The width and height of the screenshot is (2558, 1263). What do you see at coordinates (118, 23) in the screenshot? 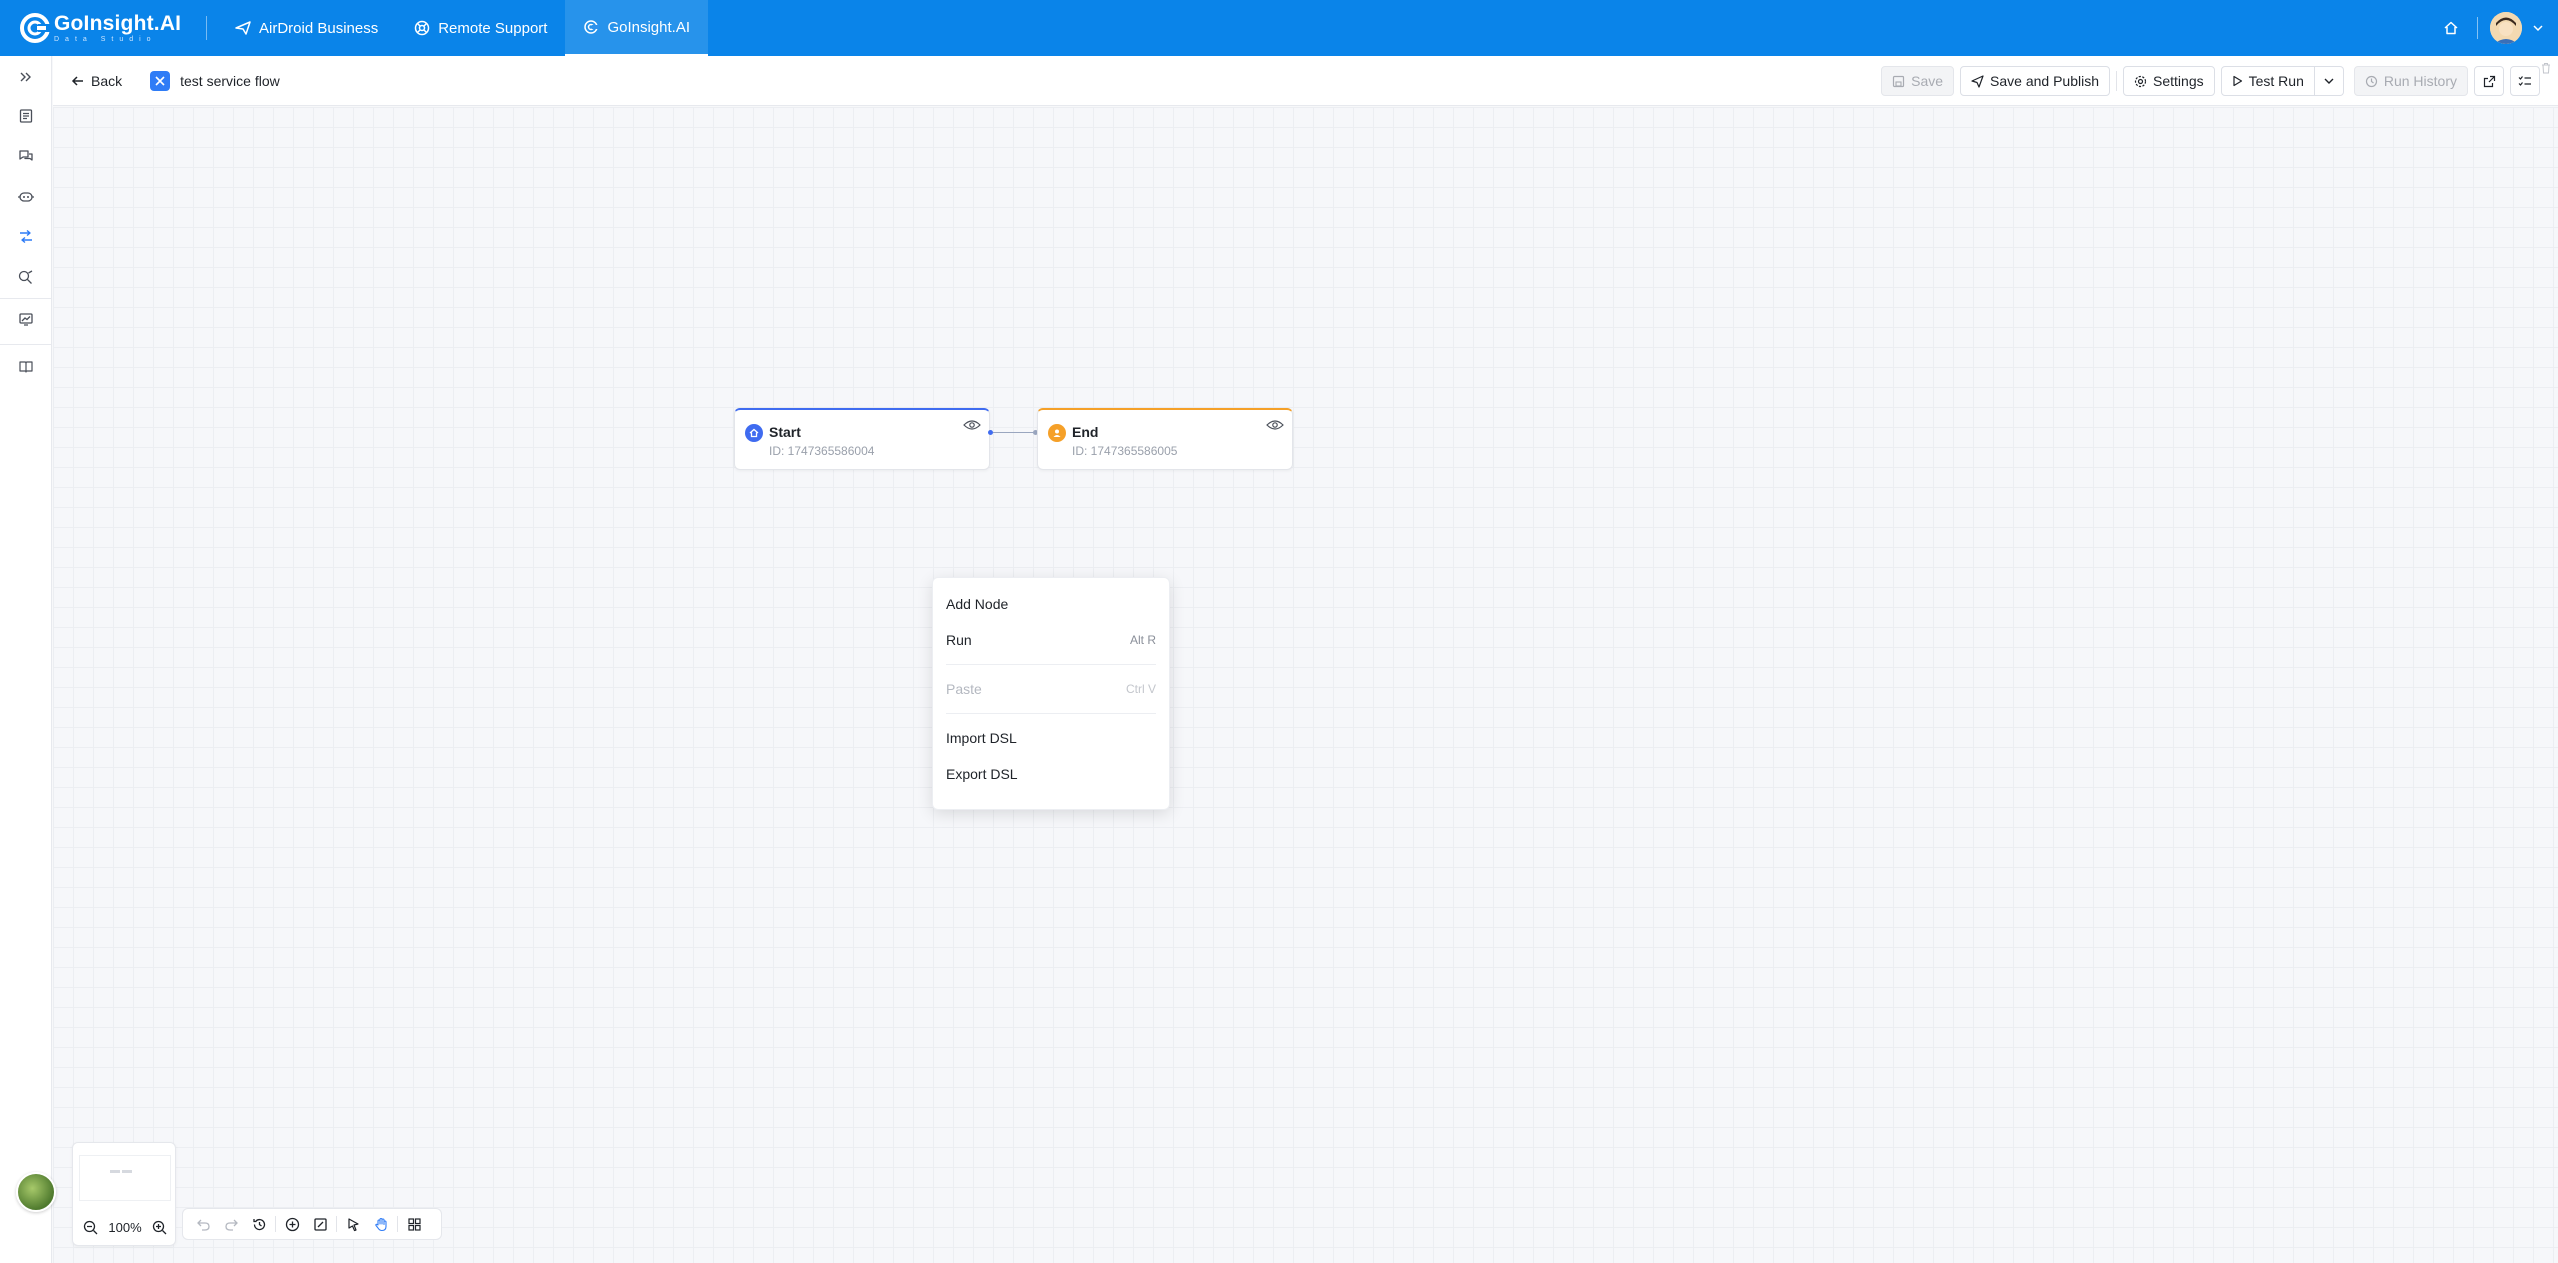
I see `brand-name: GoInsight.AI` at bounding box center [118, 23].